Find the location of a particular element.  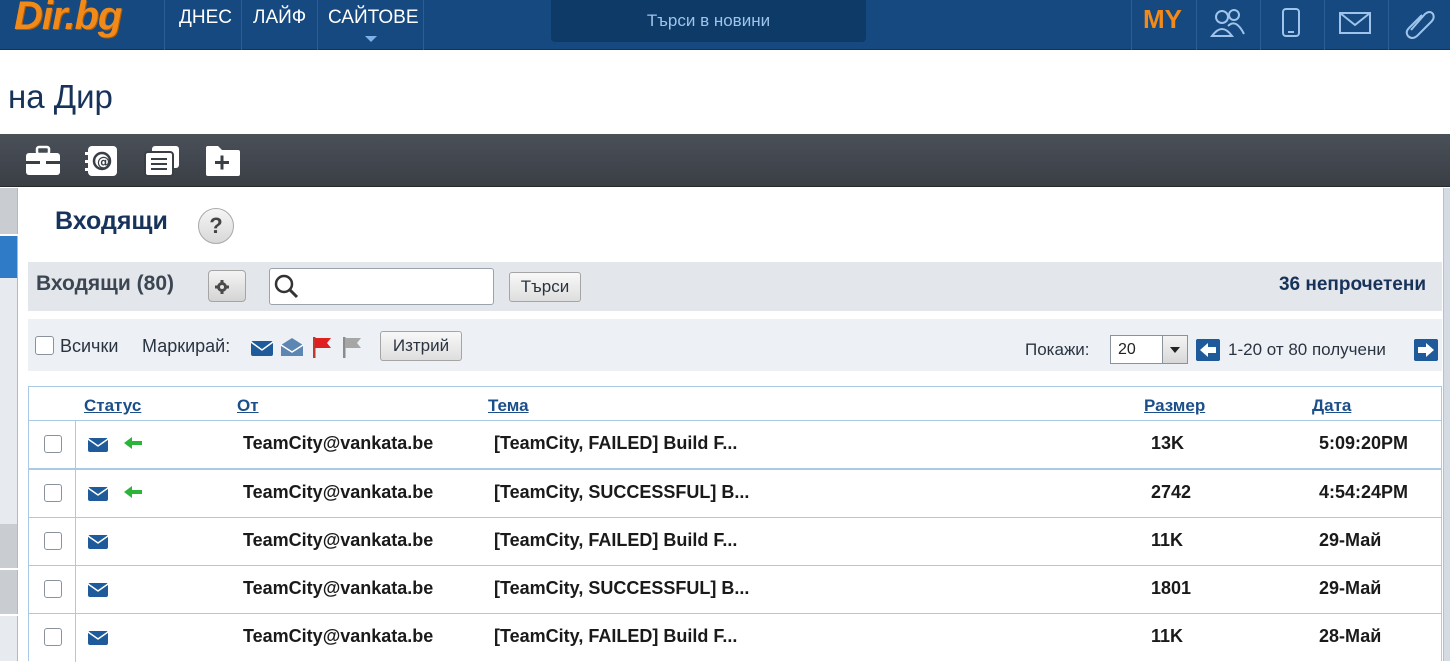

date-cell: 4:54:24PM is located at coordinates (1364, 492).